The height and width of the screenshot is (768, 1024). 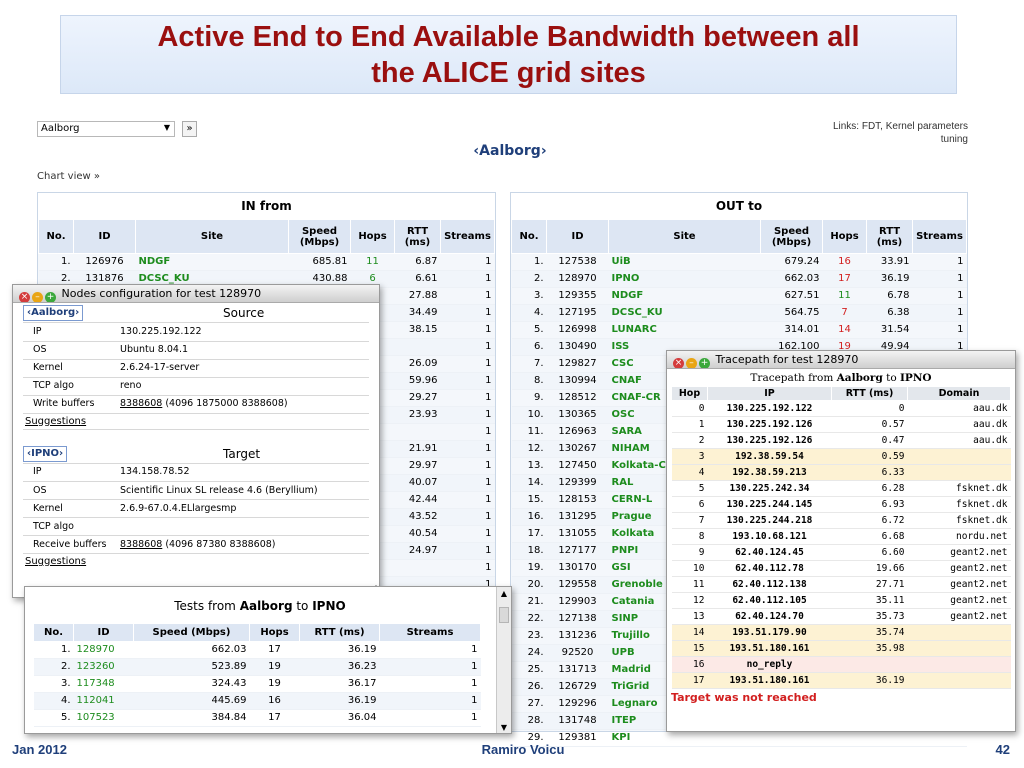 I want to click on scroll-thumb, so click(x=504, y=615).